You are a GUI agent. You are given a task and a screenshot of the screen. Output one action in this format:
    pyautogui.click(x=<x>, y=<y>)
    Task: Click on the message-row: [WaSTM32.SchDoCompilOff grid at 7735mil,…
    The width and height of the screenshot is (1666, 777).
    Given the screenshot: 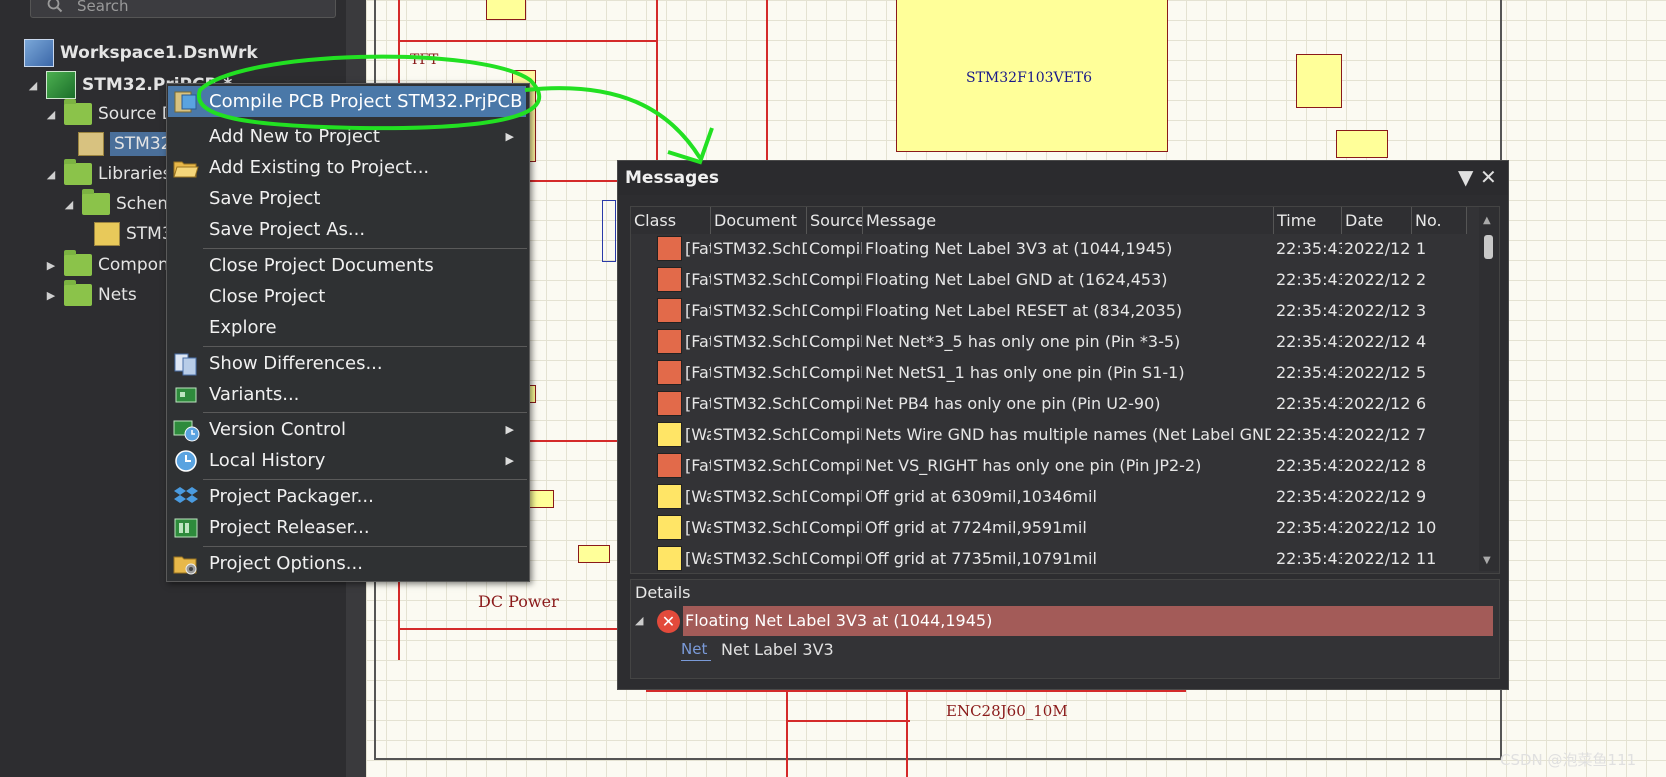 What is the action you would take?
    pyautogui.click(x=1055, y=559)
    